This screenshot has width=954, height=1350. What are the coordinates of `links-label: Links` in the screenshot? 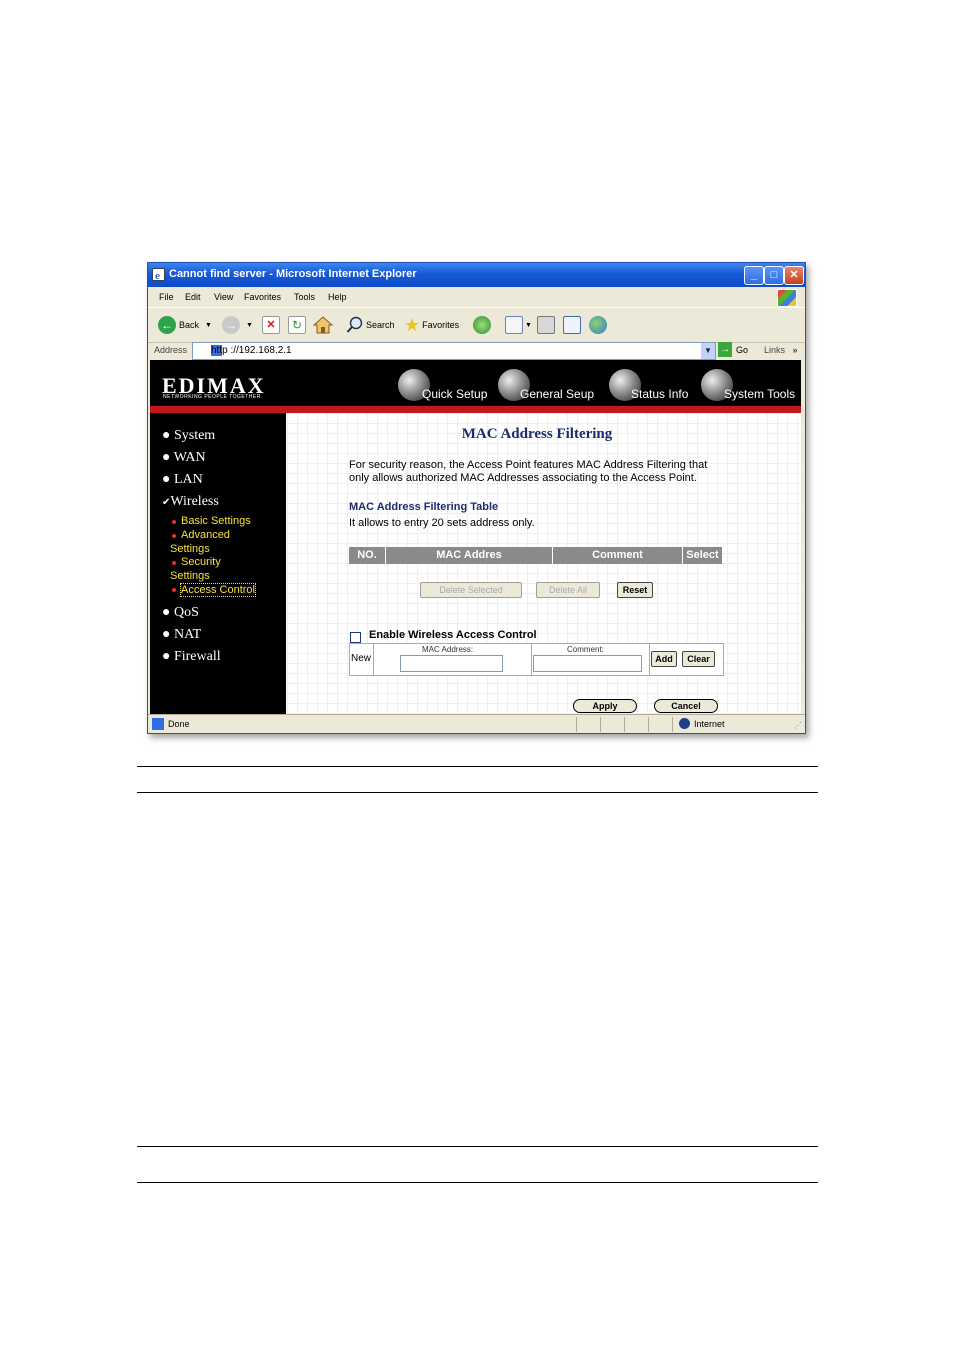 It's located at (775, 350).